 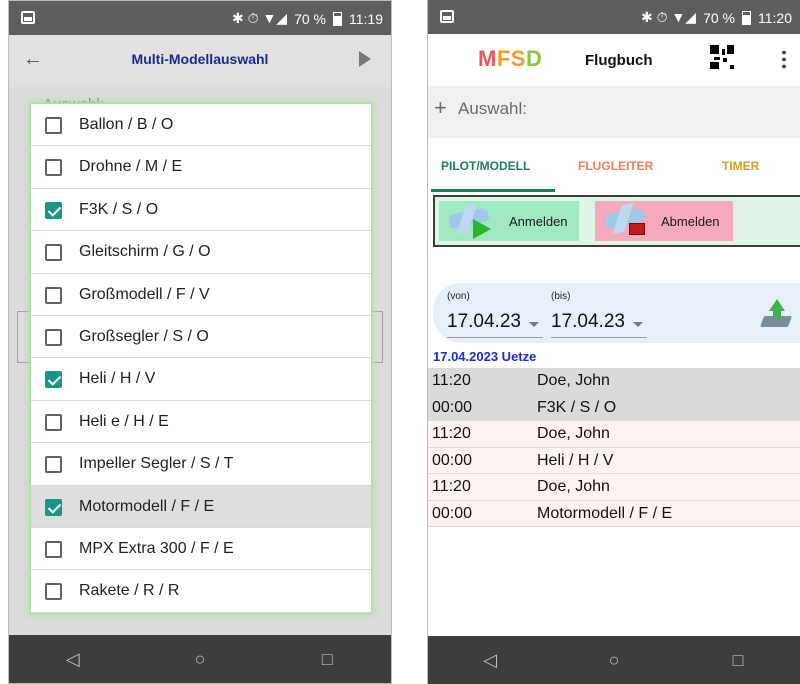 What do you see at coordinates (458, 296) in the screenshot?
I see `from-date-label: (von)` at bounding box center [458, 296].